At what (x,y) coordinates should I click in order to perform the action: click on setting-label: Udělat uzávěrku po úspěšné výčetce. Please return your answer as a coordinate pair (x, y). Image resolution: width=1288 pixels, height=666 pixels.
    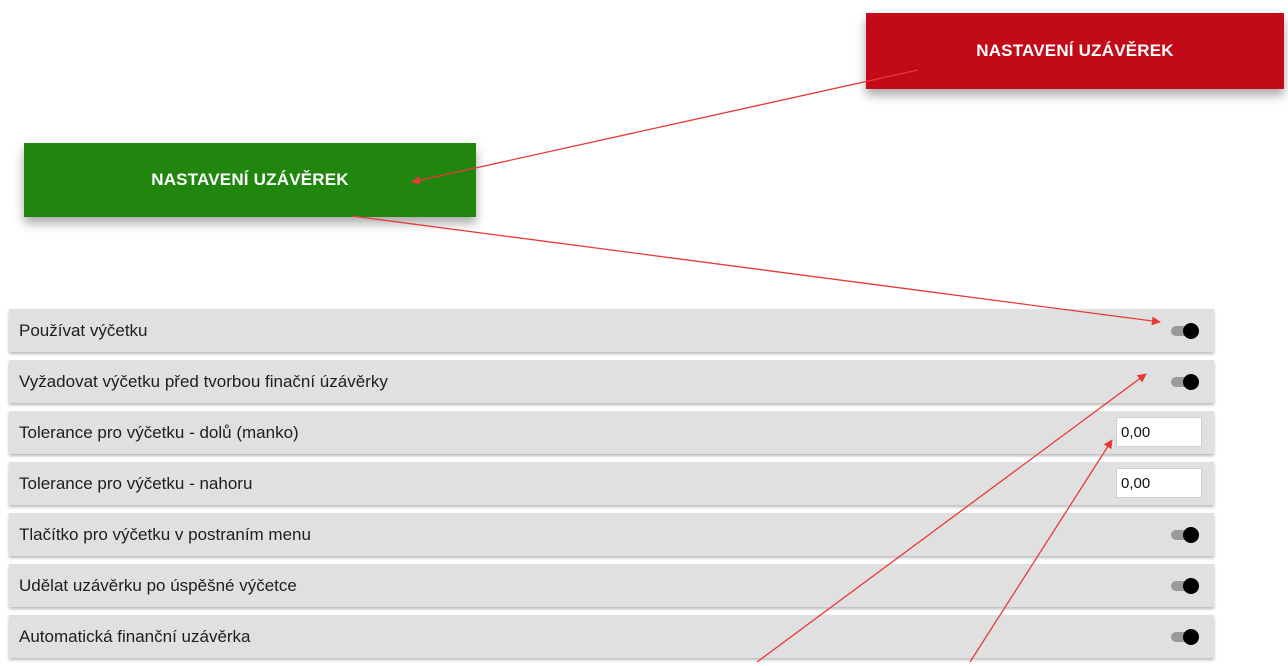
    Looking at the image, I should click on (158, 585).